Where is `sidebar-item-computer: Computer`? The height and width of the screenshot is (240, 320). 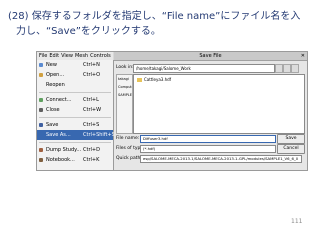
sidebar-item-computer: Computer is located at coordinates (124, 87).